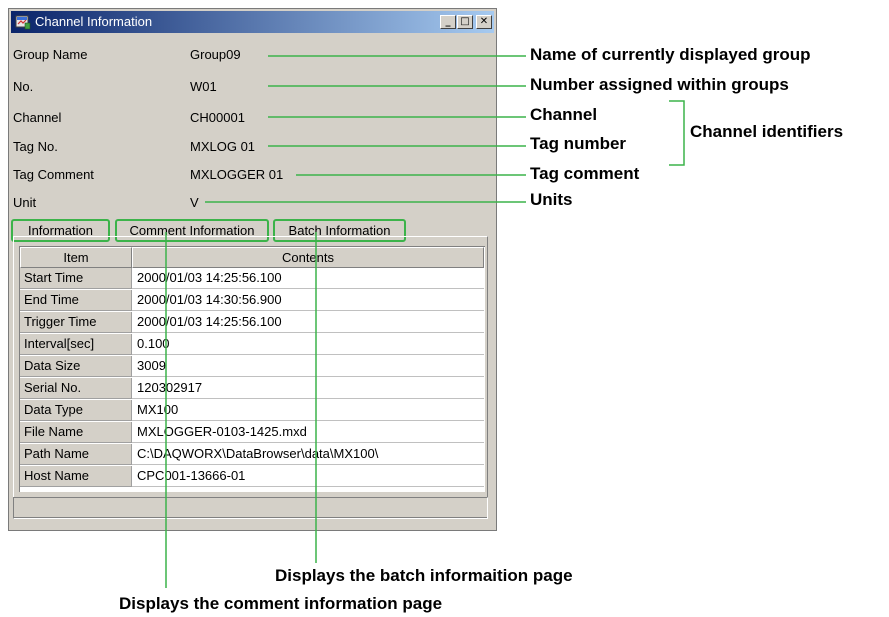 This screenshot has width=889, height=617. What do you see at coordinates (670, 54) in the screenshot?
I see `annotation-group-name: Name of currently displayed group` at bounding box center [670, 54].